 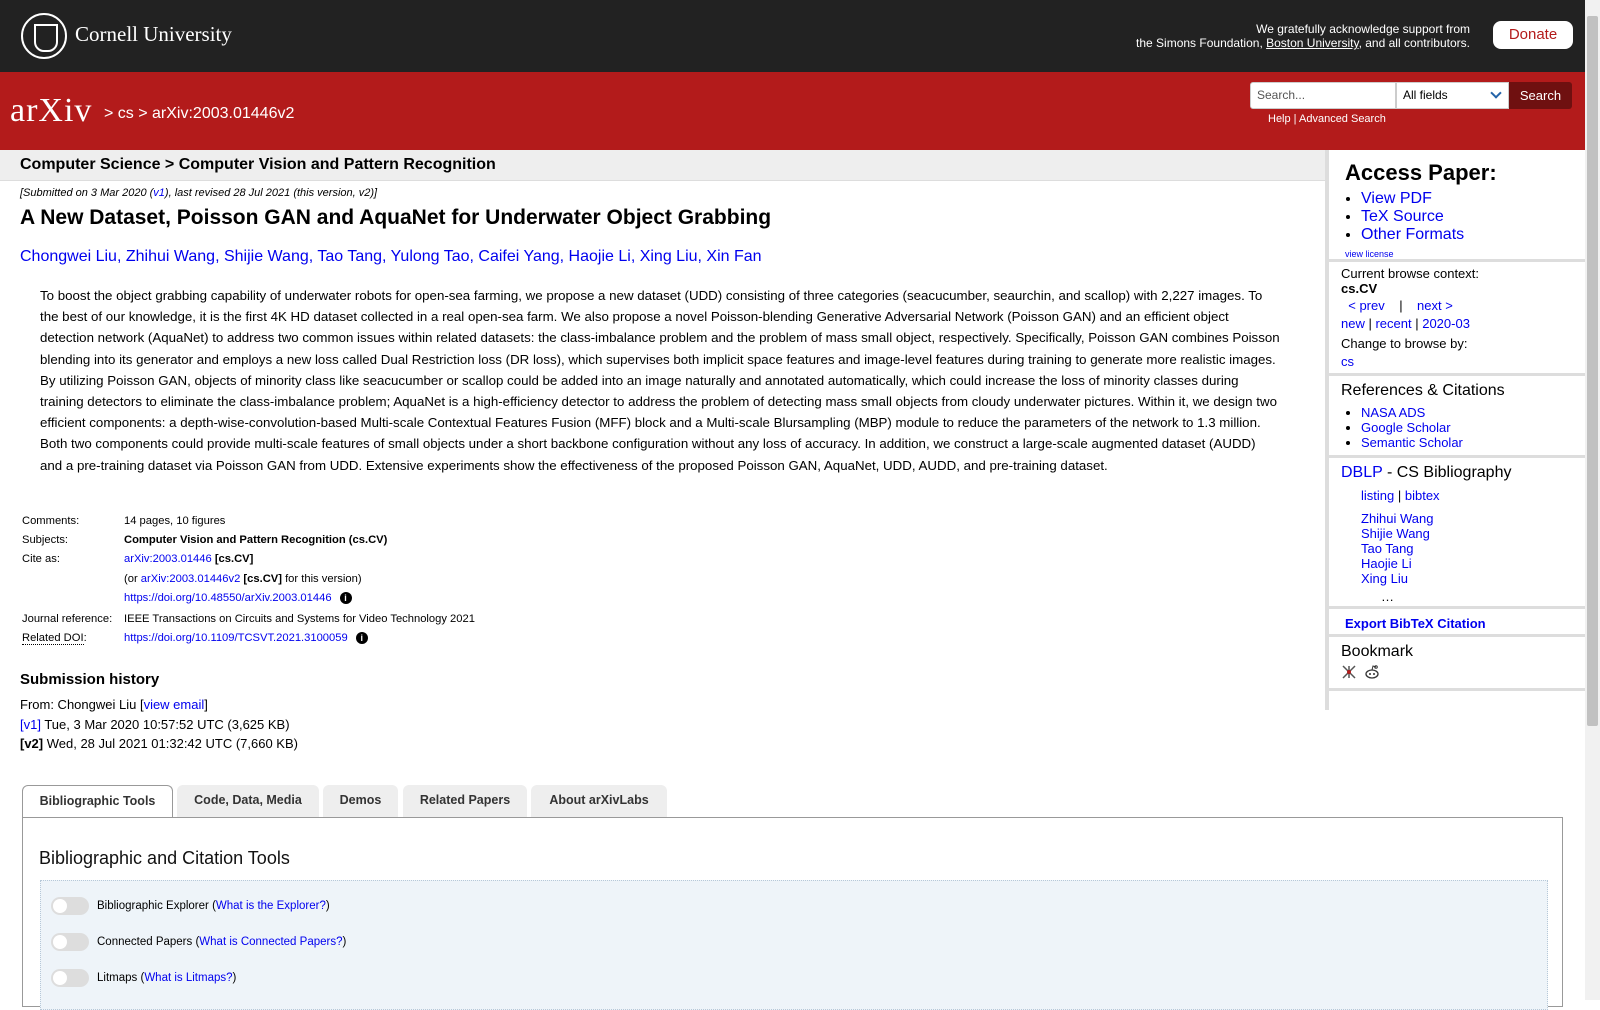 What do you see at coordinates (360, 801) in the screenshot?
I see `tab-demos: Demos` at bounding box center [360, 801].